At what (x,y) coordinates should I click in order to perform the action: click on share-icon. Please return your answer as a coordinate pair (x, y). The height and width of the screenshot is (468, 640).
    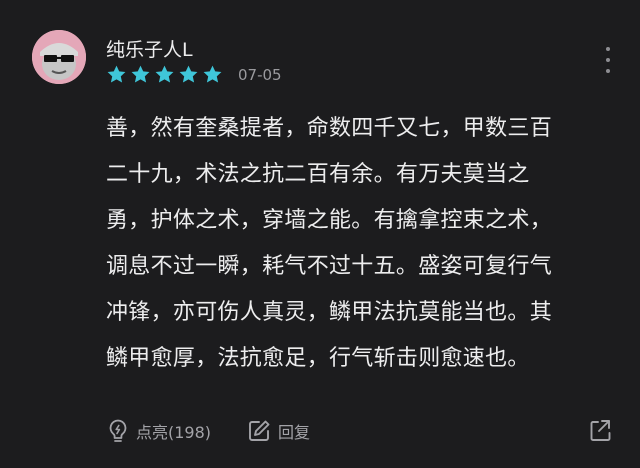
    Looking at the image, I should click on (600, 430).